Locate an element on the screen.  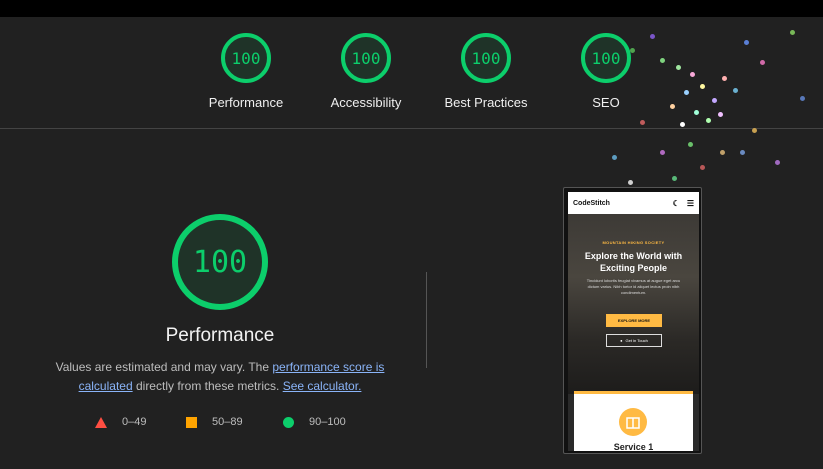
legend-average: 50–89 is located at coordinates (214, 422).